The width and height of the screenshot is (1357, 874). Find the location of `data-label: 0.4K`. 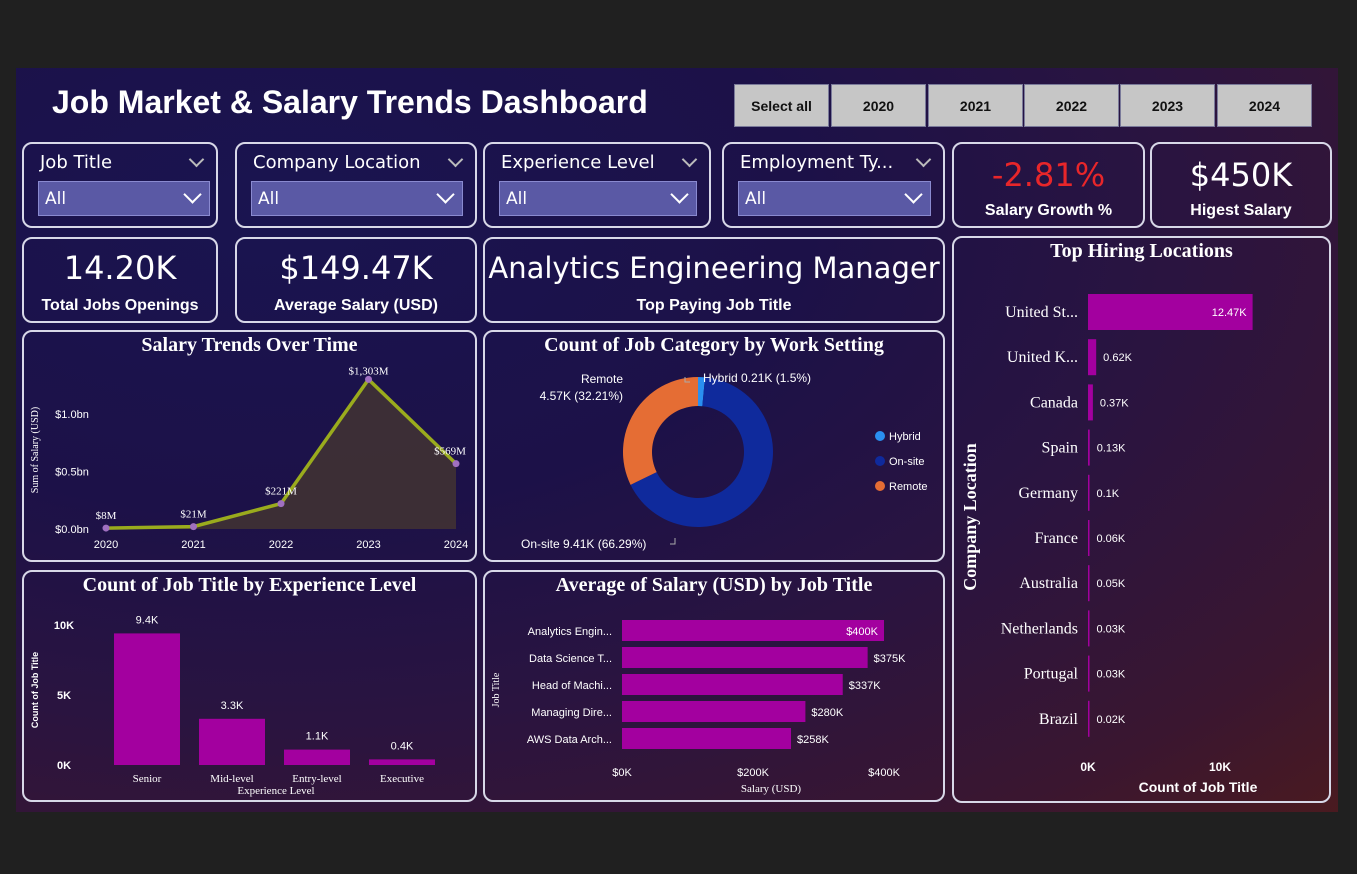

data-label: 0.4K is located at coordinates (402, 746).